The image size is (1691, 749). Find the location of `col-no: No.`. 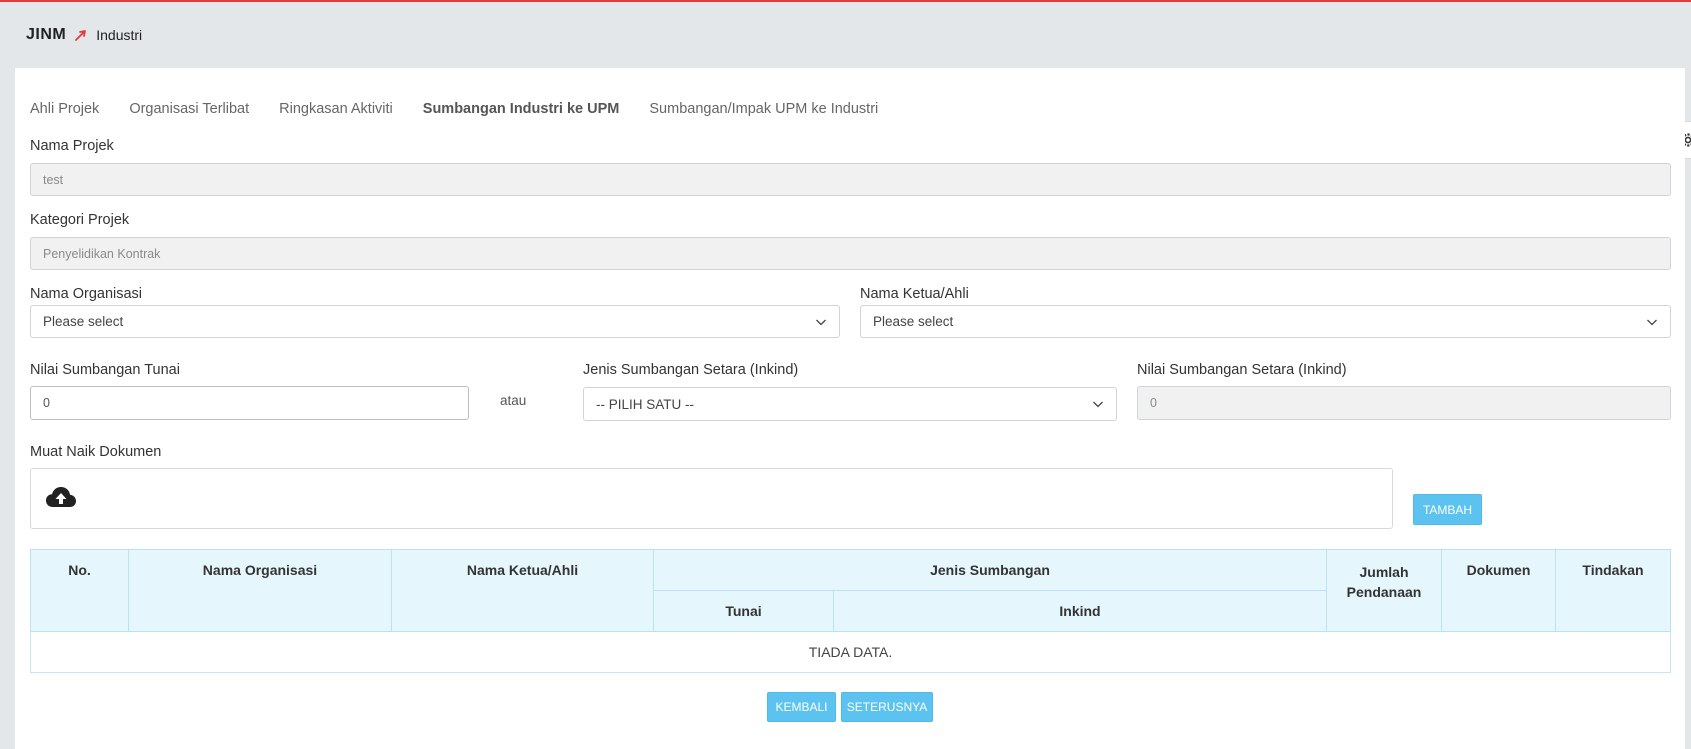

col-no: No. is located at coordinates (79, 590).